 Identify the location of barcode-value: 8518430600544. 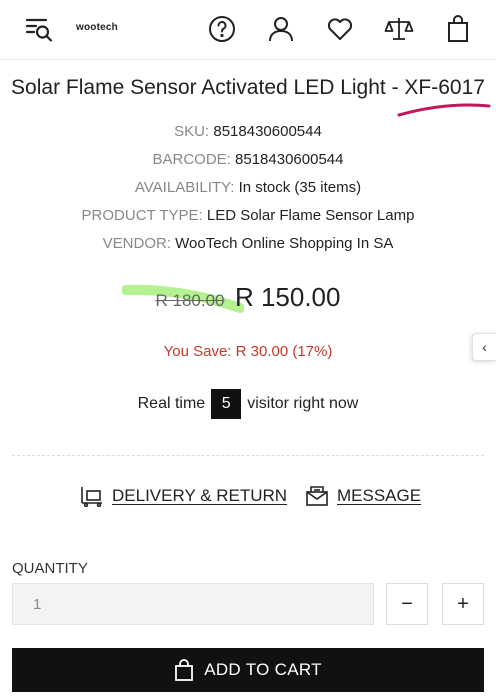
(289, 159).